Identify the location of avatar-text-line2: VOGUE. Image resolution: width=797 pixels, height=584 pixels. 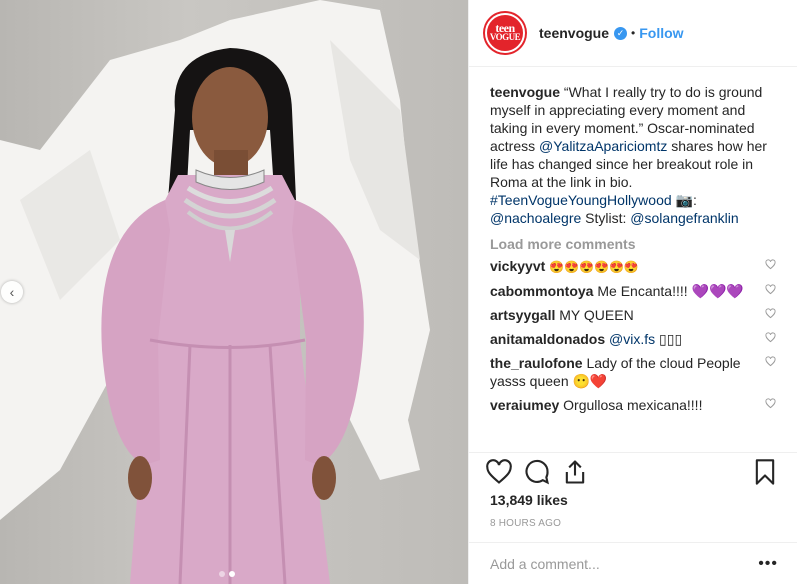
(505, 37).